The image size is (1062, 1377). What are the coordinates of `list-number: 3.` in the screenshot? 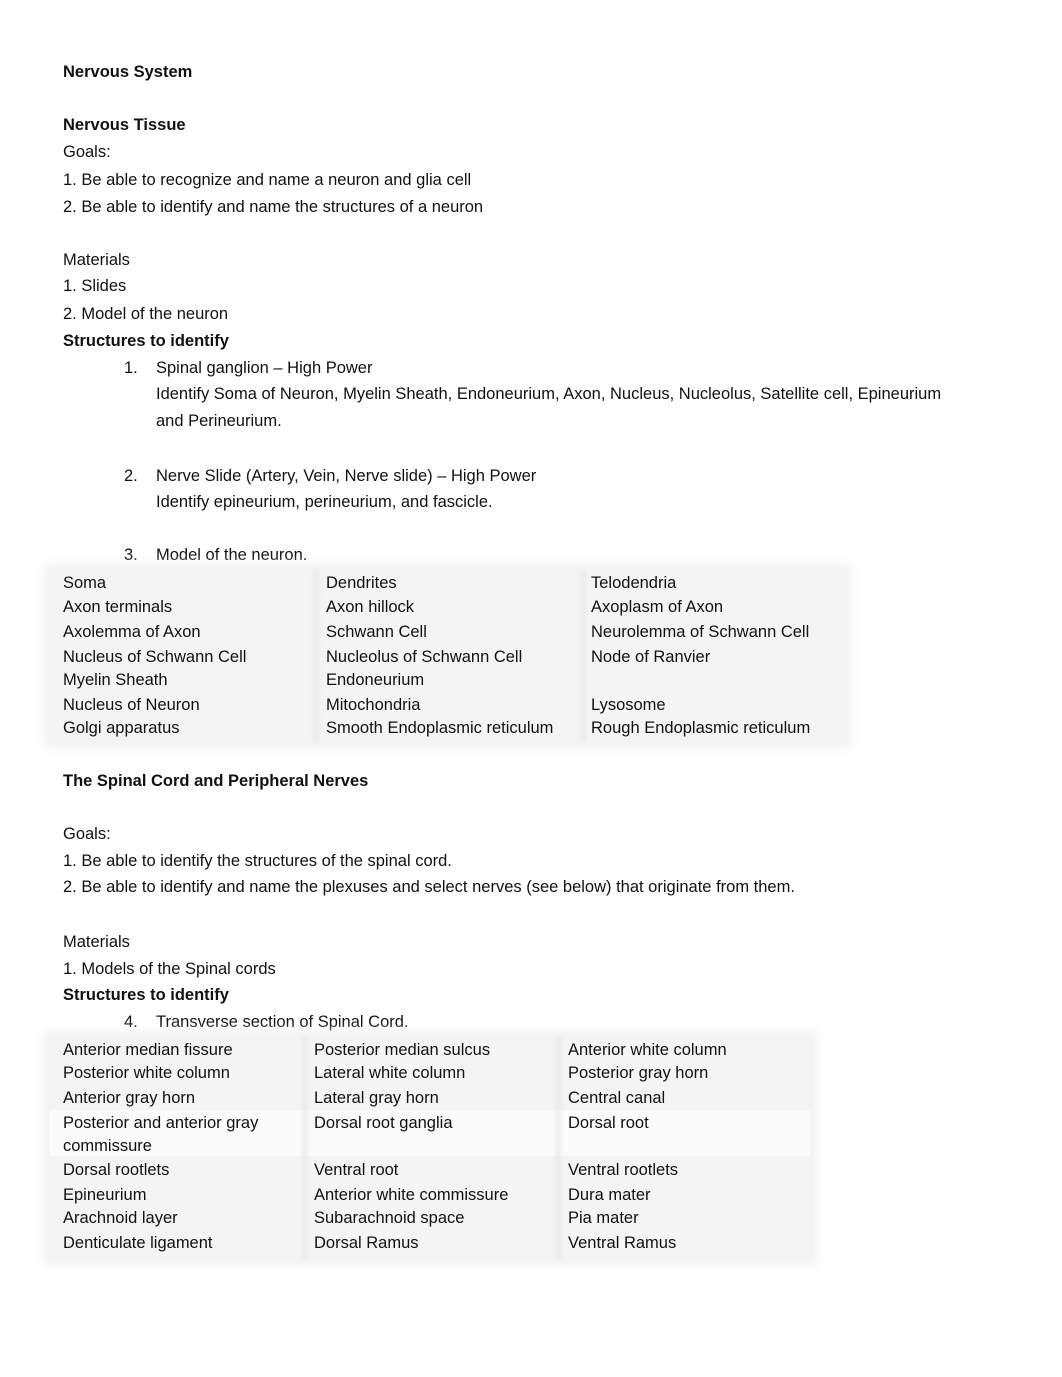 It's located at (131, 555).